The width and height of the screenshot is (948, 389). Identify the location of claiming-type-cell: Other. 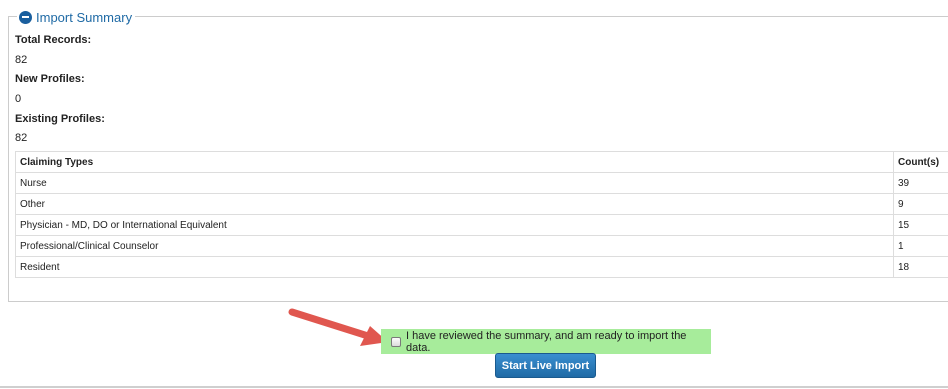
(454, 204).